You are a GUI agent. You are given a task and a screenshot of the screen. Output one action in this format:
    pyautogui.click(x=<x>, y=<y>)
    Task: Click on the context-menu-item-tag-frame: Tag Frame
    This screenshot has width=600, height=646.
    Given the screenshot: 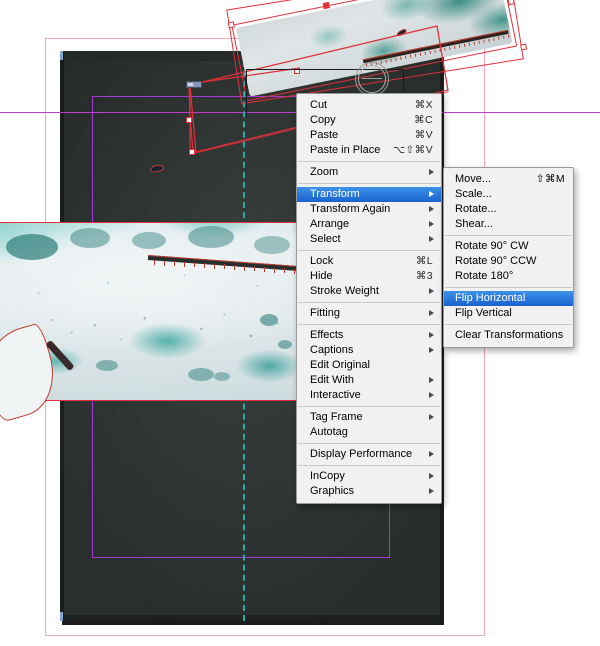 What is the action you would take?
    pyautogui.click(x=369, y=417)
    